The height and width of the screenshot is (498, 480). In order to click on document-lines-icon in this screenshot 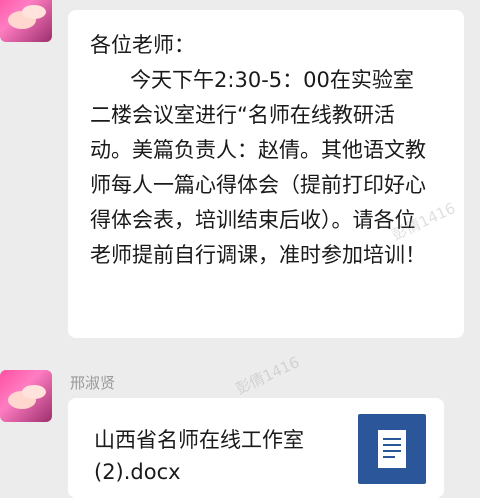, I will do `click(392, 449)`.